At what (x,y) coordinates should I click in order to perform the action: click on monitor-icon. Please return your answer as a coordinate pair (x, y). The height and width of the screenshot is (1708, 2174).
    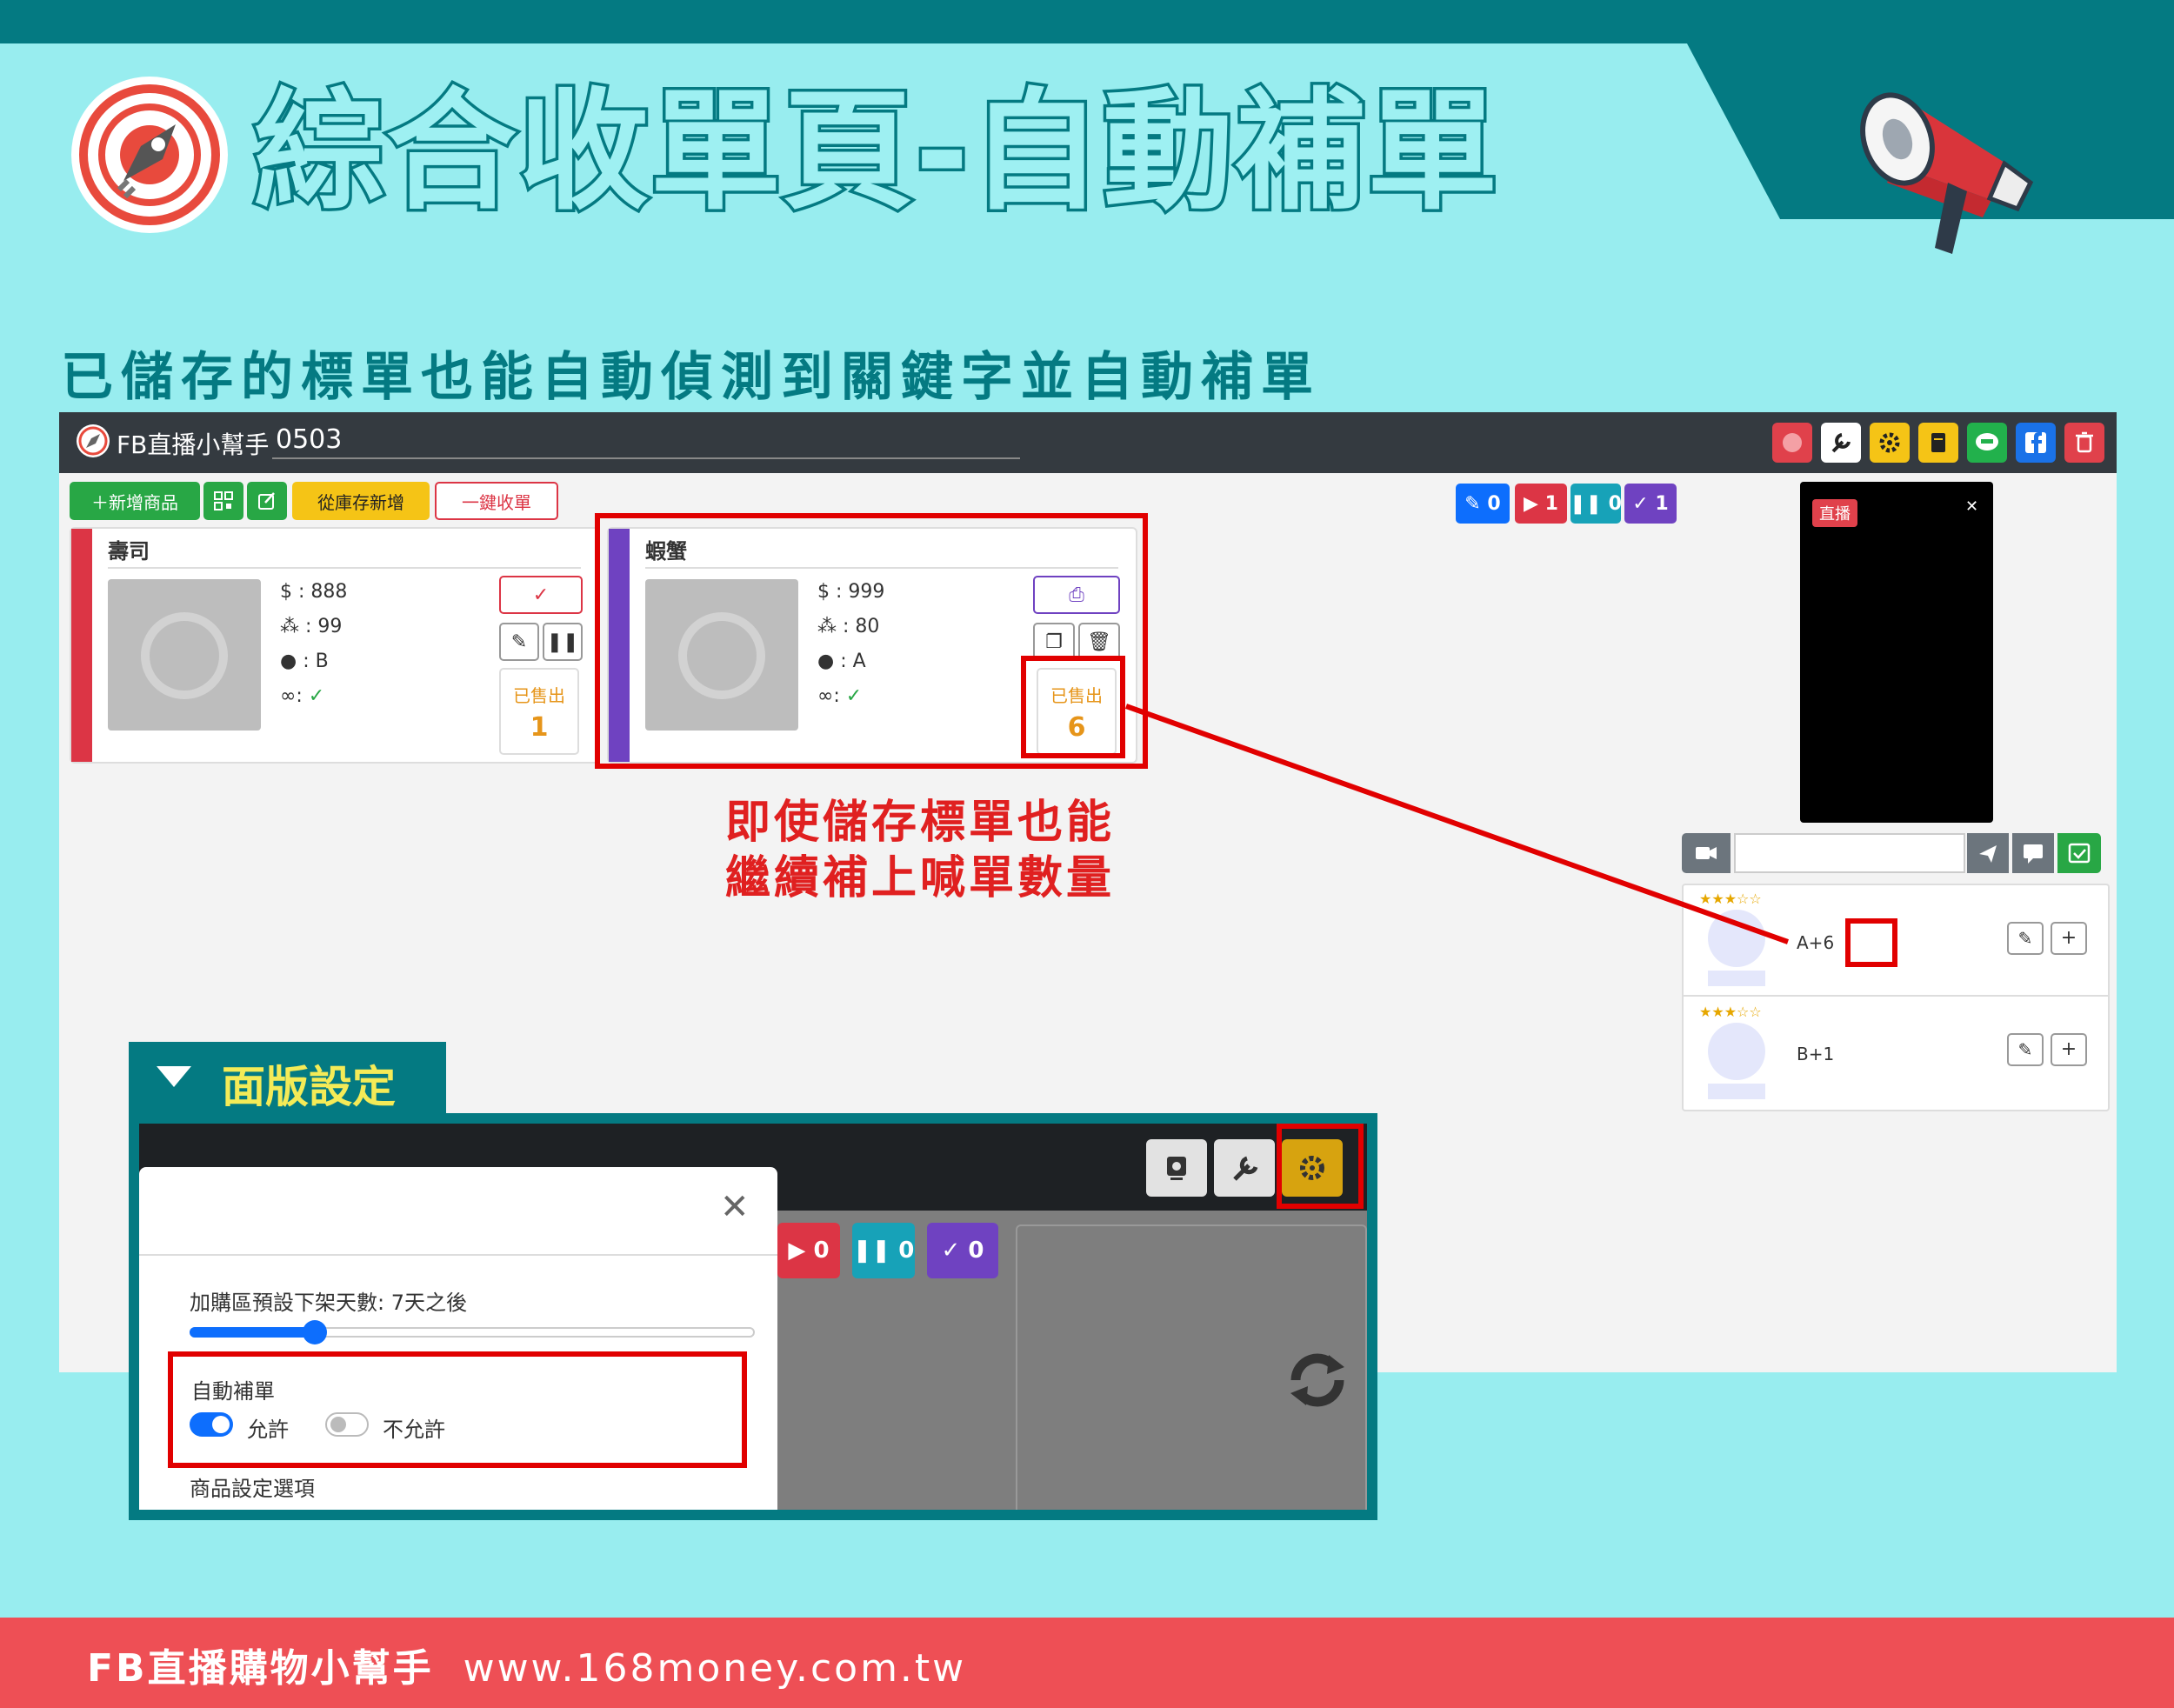
    Looking at the image, I should click on (1176, 1168).